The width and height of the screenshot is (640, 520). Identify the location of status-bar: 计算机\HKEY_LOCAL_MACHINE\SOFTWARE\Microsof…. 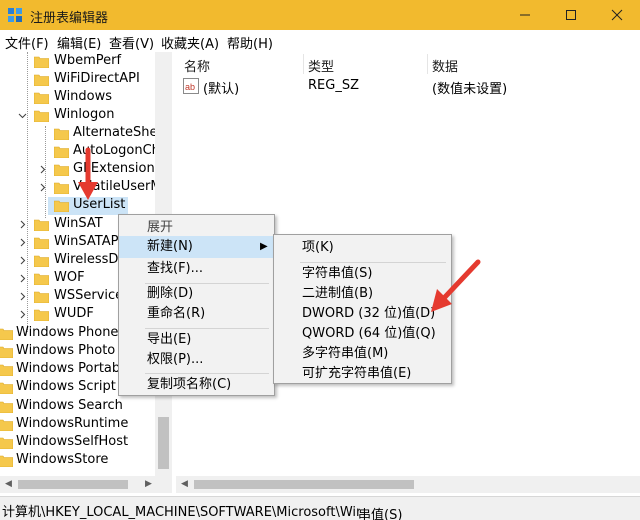
(320, 508).